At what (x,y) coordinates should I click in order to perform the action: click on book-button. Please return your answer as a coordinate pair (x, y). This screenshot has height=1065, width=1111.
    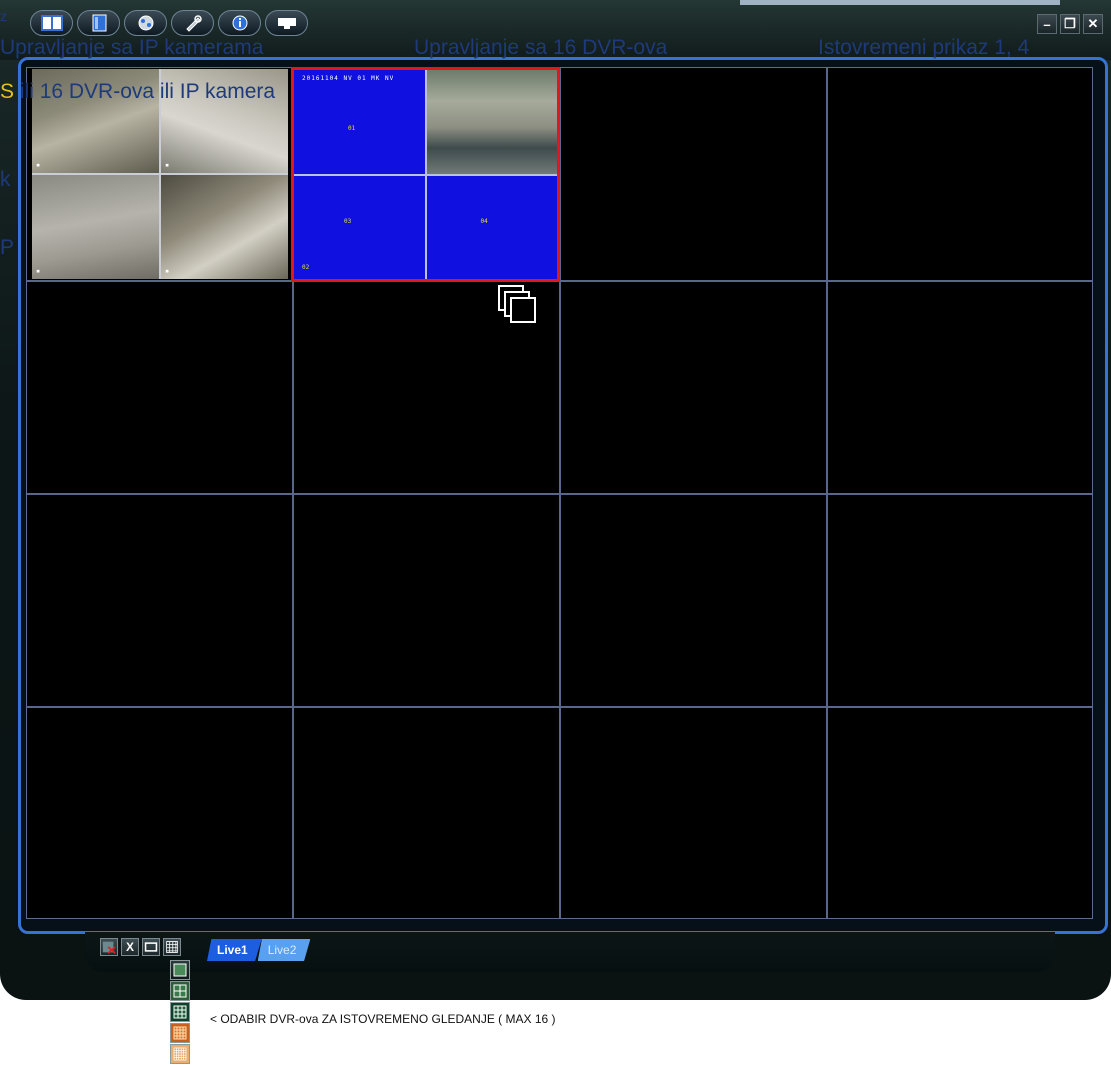
    Looking at the image, I should click on (98, 23).